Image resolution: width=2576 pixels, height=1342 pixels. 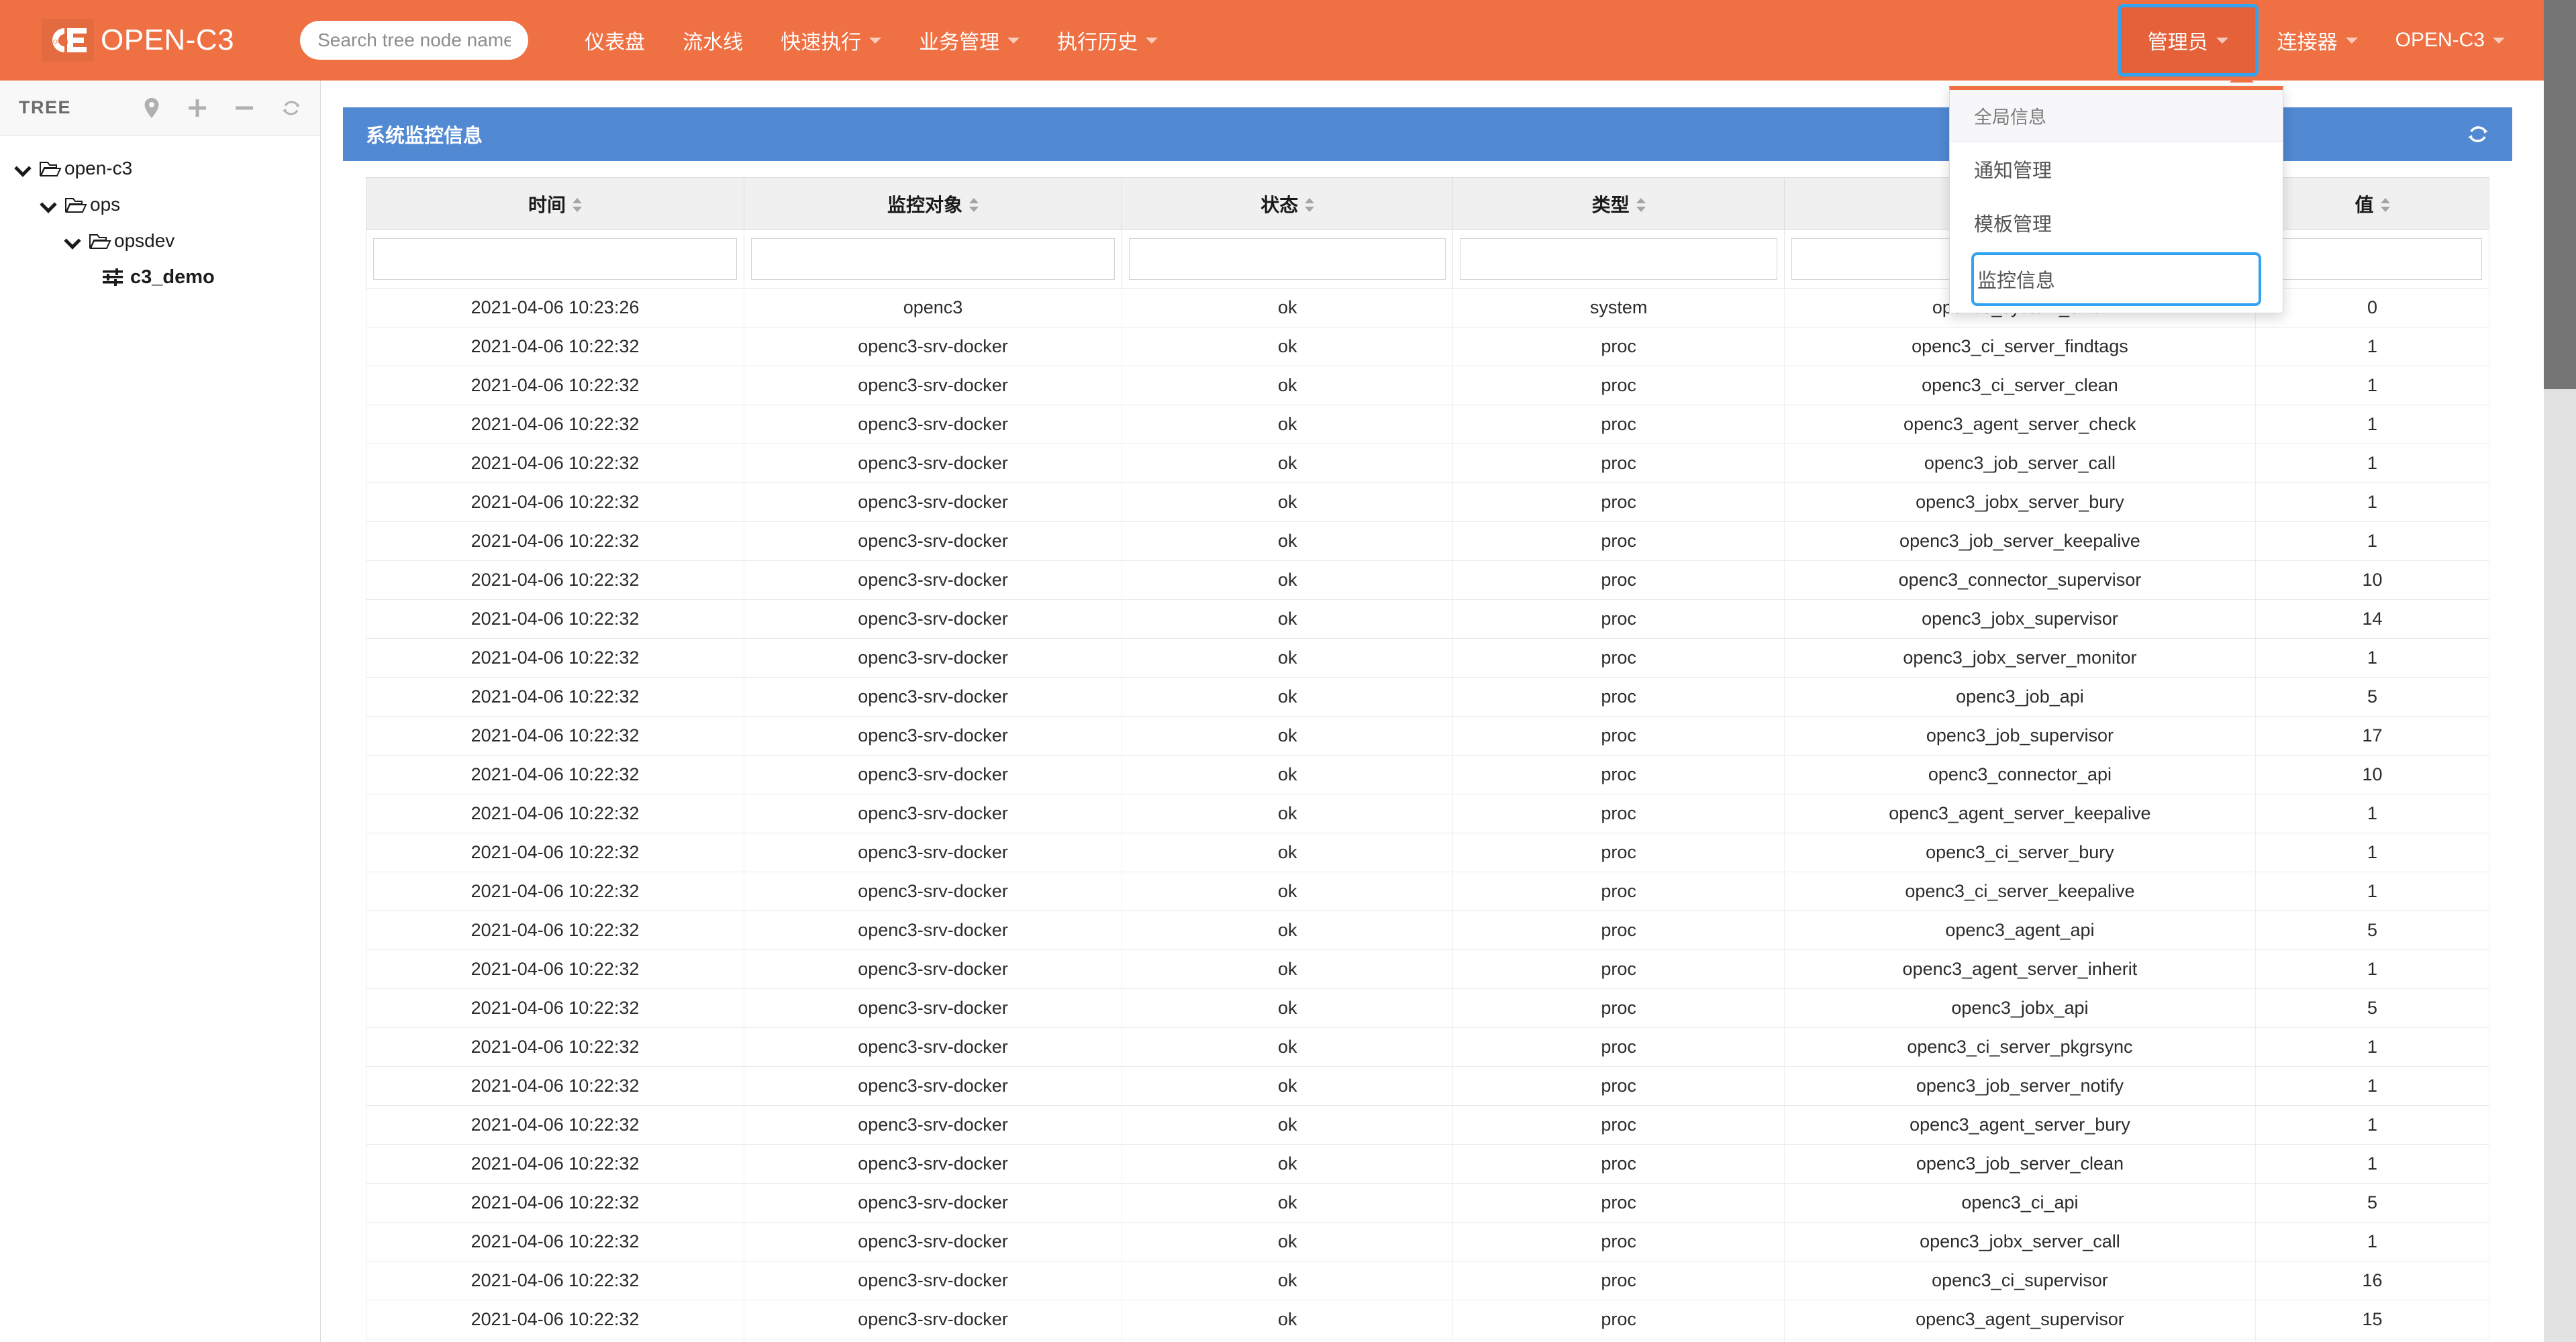 What do you see at coordinates (2116, 223) in the screenshot?
I see `dropdown-item-template-mgmt: 模板管理` at bounding box center [2116, 223].